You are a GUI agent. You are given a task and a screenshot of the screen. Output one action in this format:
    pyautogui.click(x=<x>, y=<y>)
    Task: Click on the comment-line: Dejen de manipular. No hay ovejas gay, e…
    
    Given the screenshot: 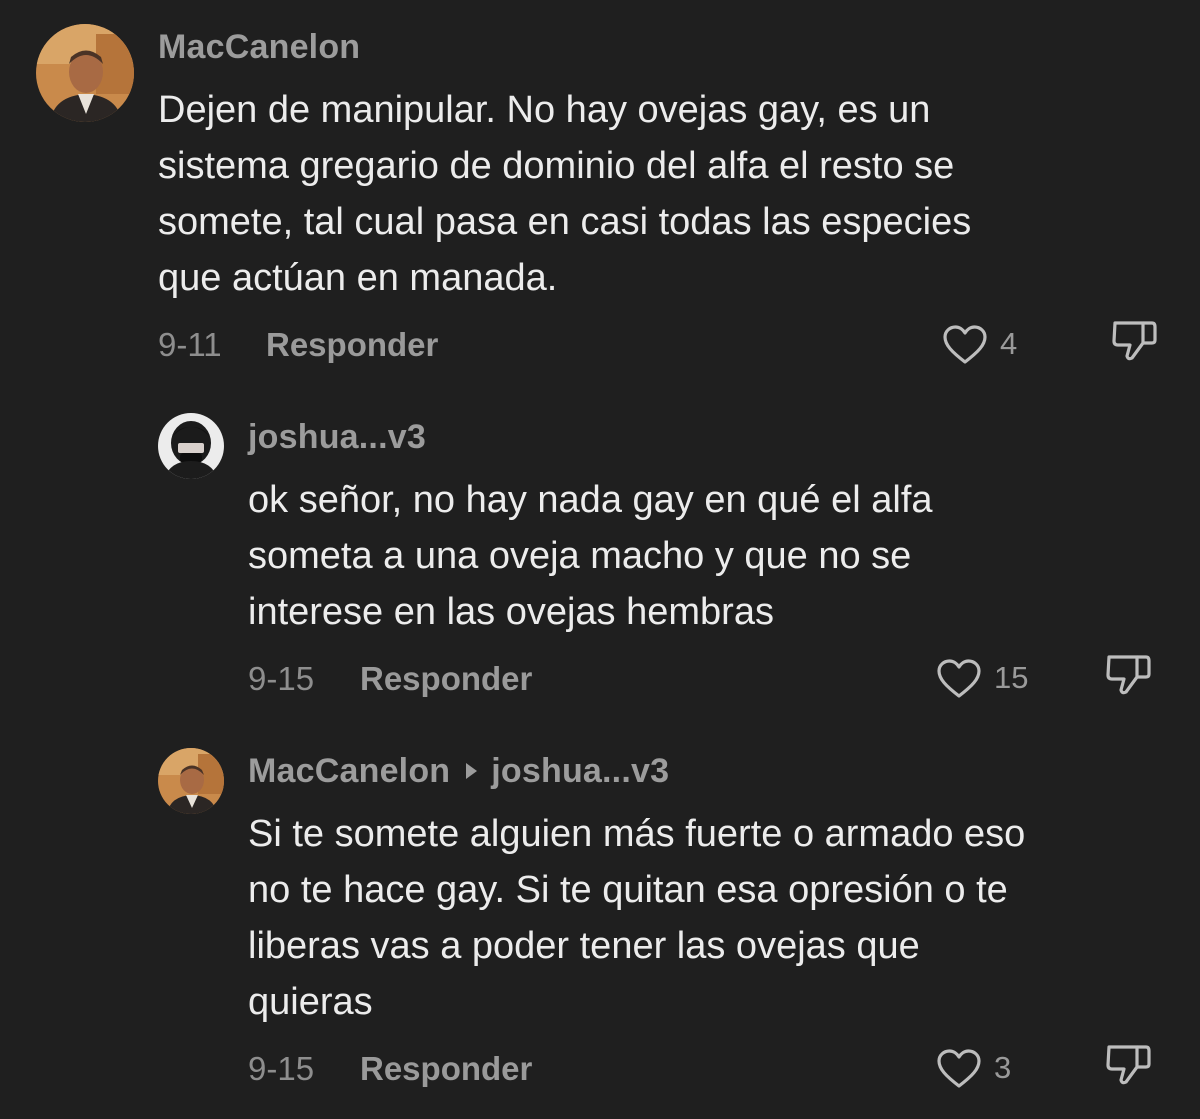 What is the action you would take?
    pyautogui.click(x=544, y=110)
    